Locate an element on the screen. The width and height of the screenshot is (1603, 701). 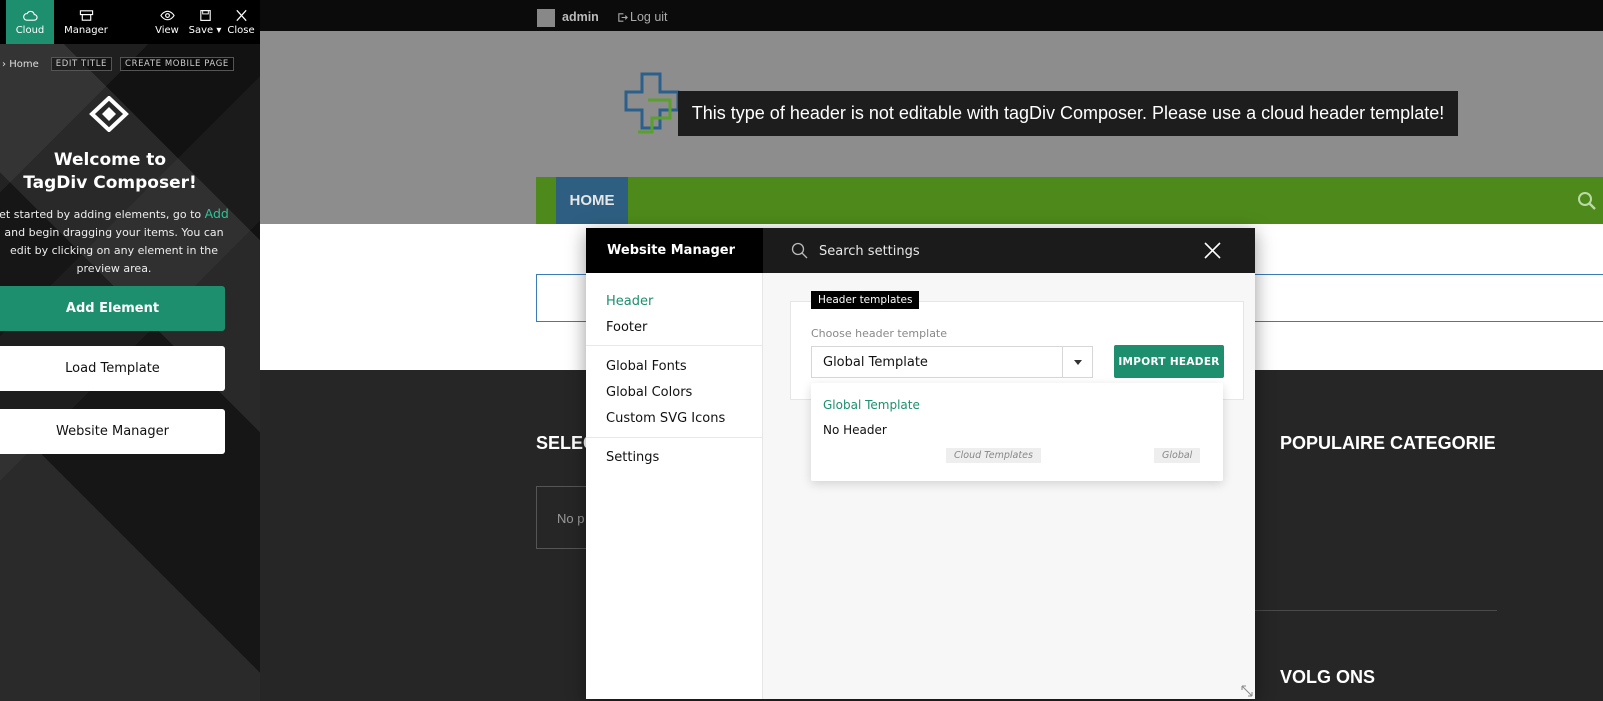
panel-tag: Header templates is located at coordinates (865, 300).